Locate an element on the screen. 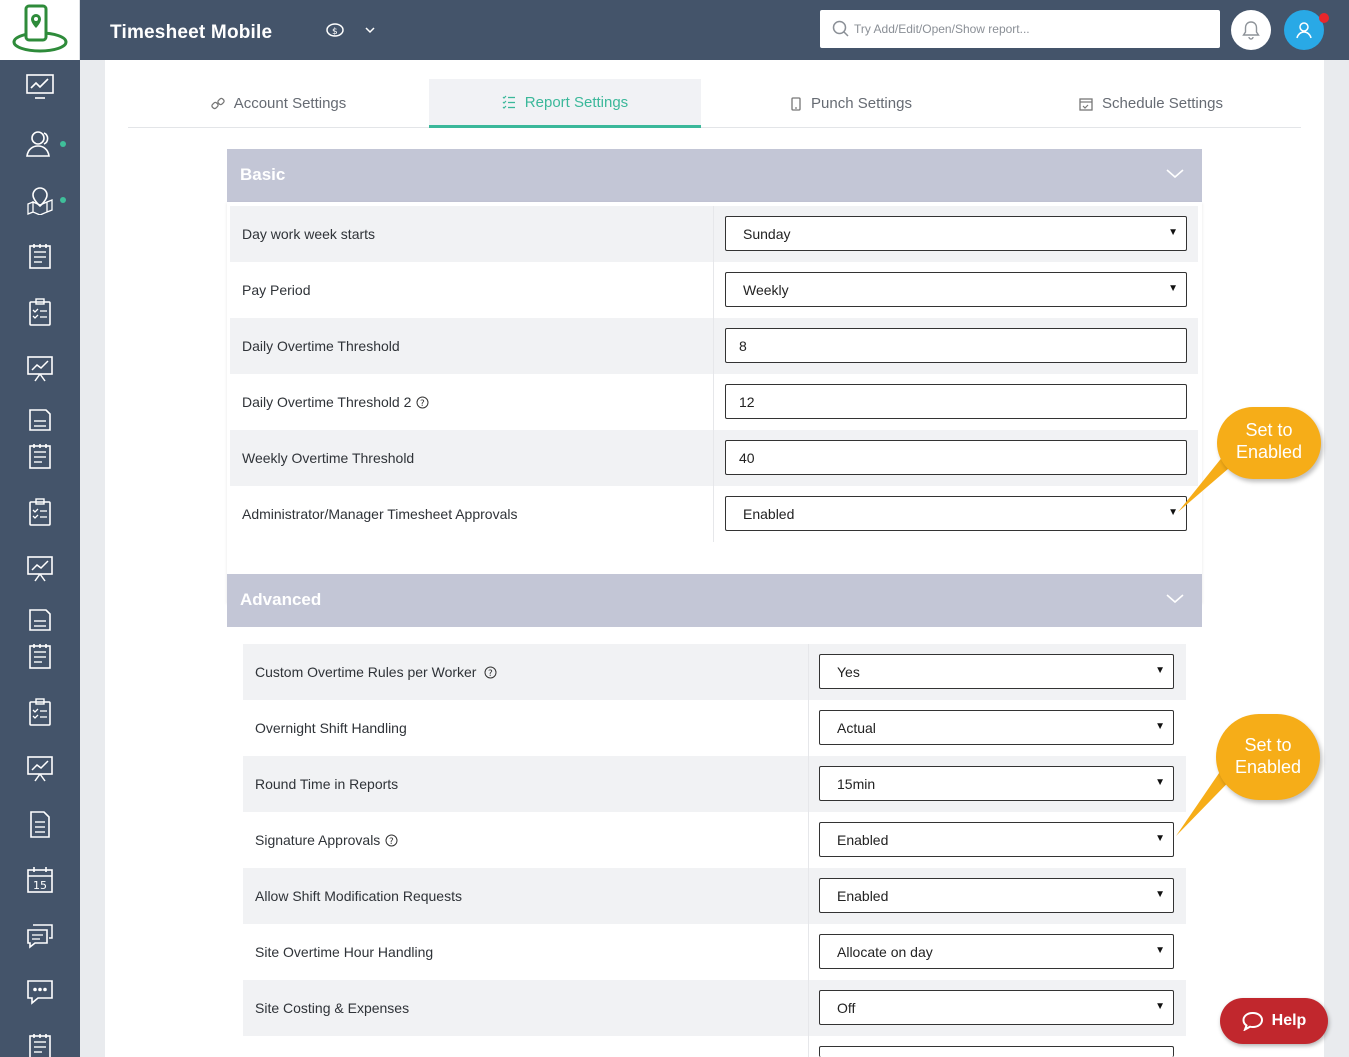 This screenshot has width=1349, height=1057. tab-account-settings: Account Settings is located at coordinates (278, 103).